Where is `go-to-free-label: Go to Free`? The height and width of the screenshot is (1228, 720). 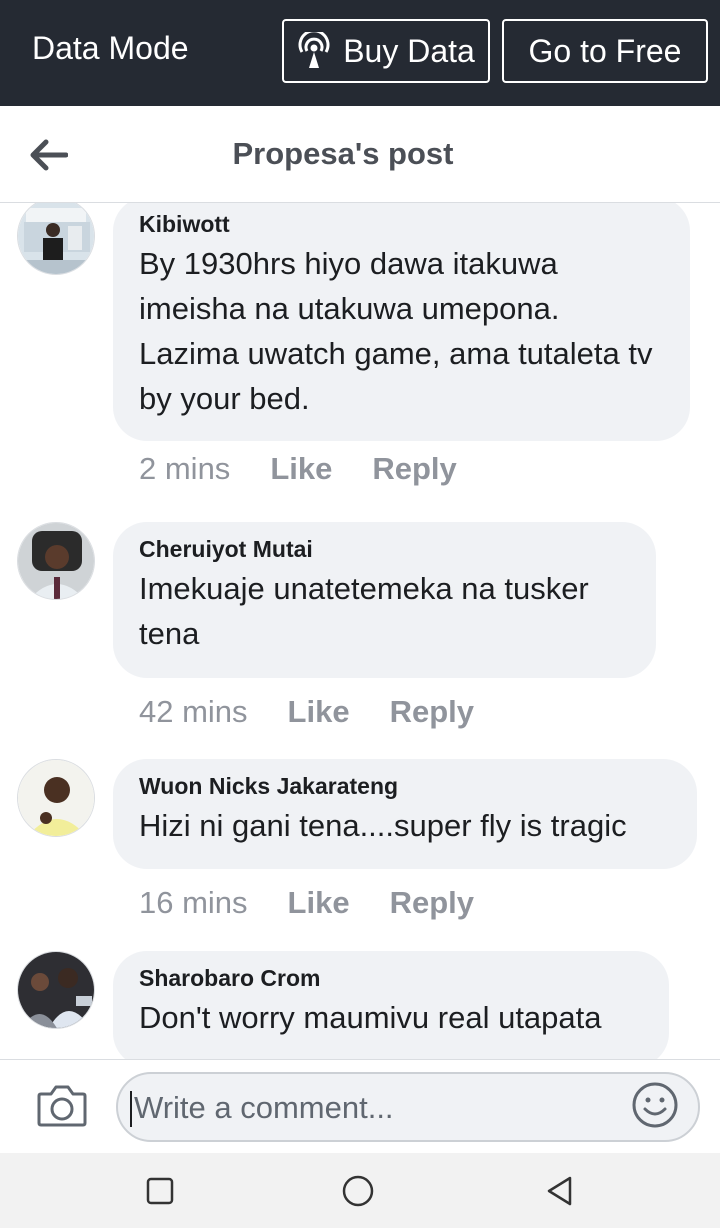
go-to-free-label: Go to Free is located at coordinates (605, 50).